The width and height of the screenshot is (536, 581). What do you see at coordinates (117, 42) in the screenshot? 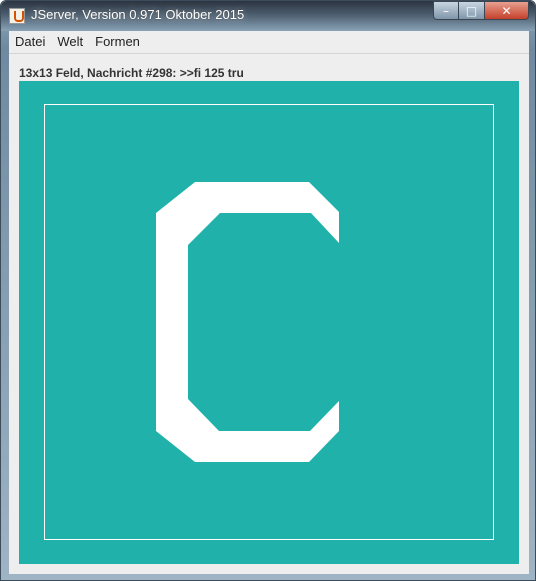
I see `menu-formen: Formen` at bounding box center [117, 42].